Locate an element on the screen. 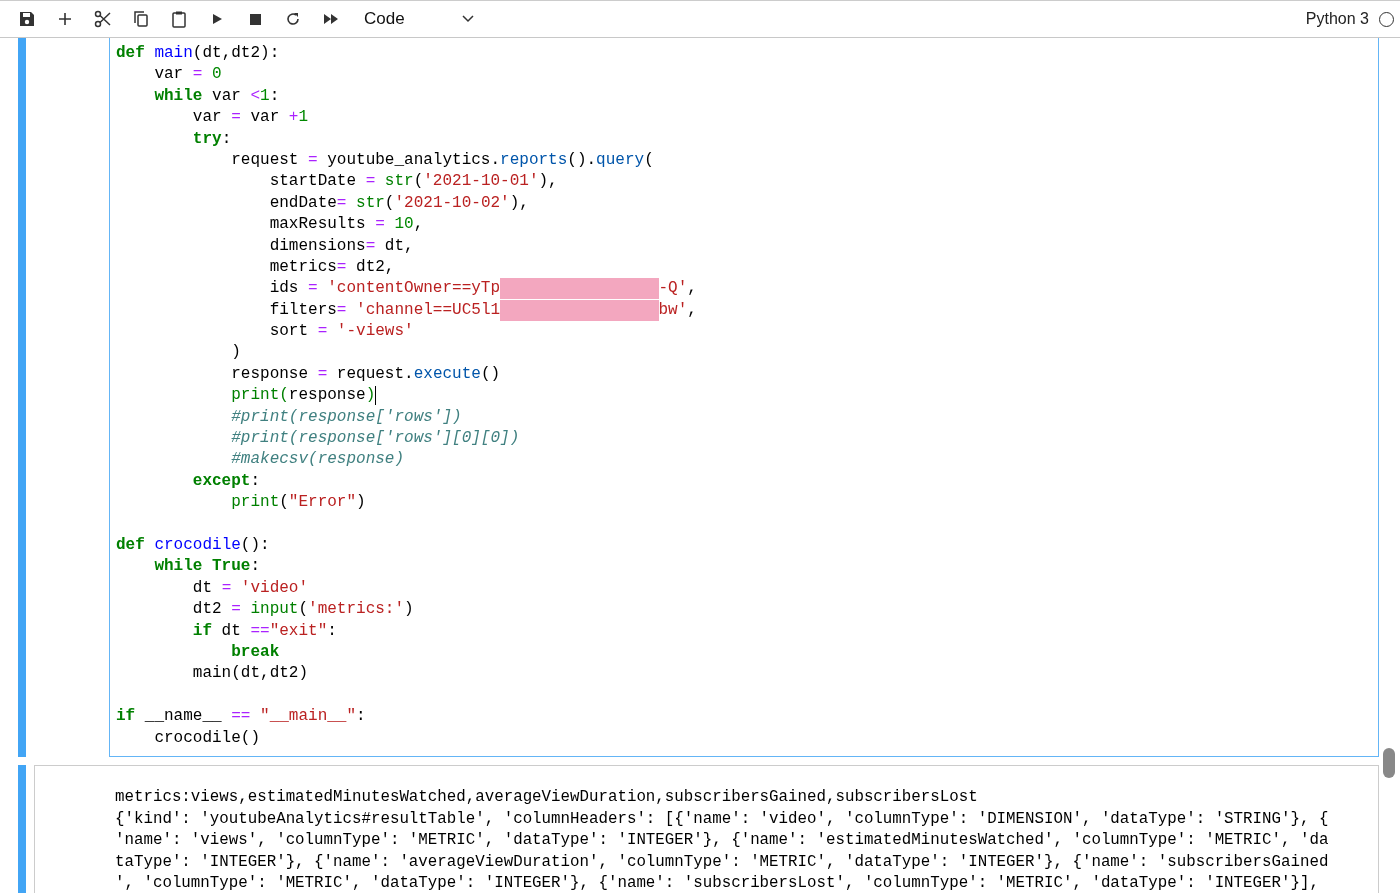  output-line: metrics:views,estimatedMinutesWatched,averageViewDuration,subscribersGained,subscribersLost is located at coordinates (547, 797).